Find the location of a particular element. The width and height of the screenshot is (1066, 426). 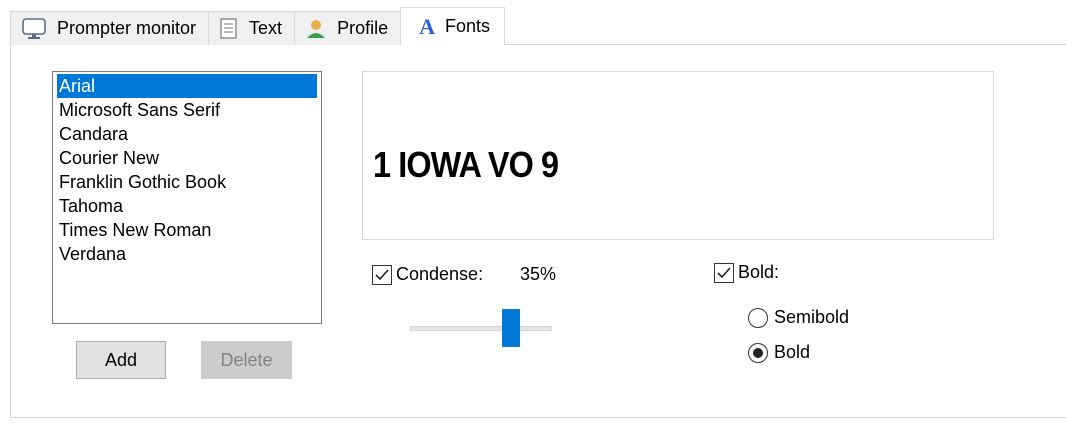

preview-sample-text: 1 IOWA VO 9 is located at coordinates (466, 164).